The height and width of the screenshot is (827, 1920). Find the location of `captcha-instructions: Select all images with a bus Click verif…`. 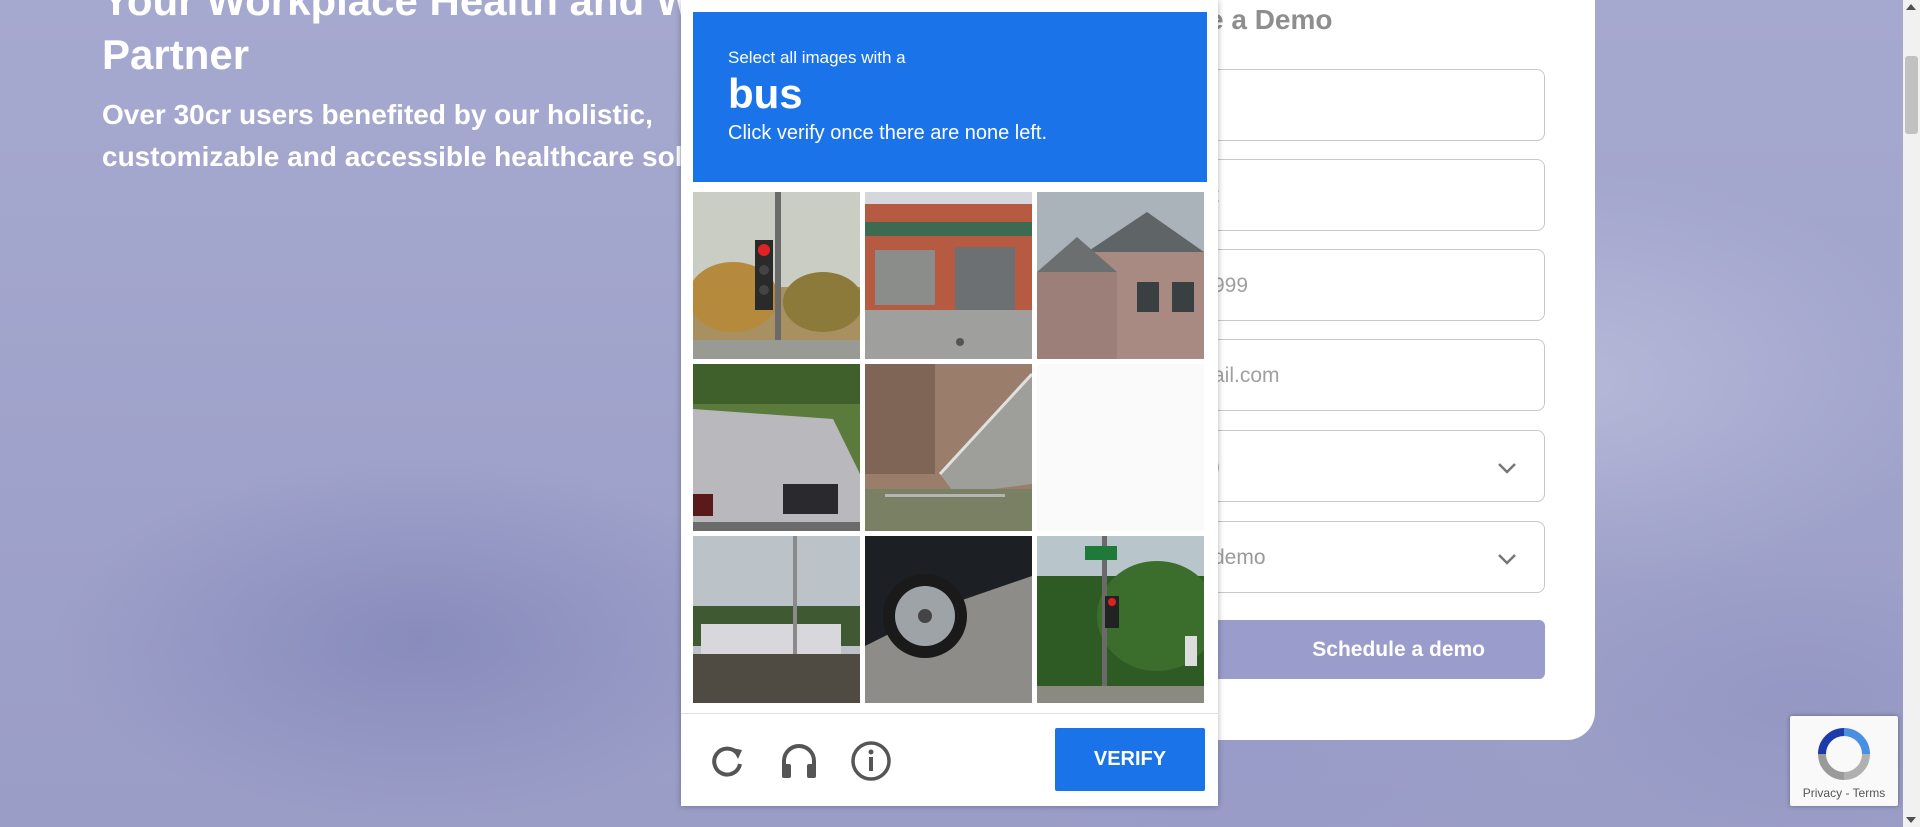

captcha-instructions: Select all images with a bus Click verif… is located at coordinates (950, 97).